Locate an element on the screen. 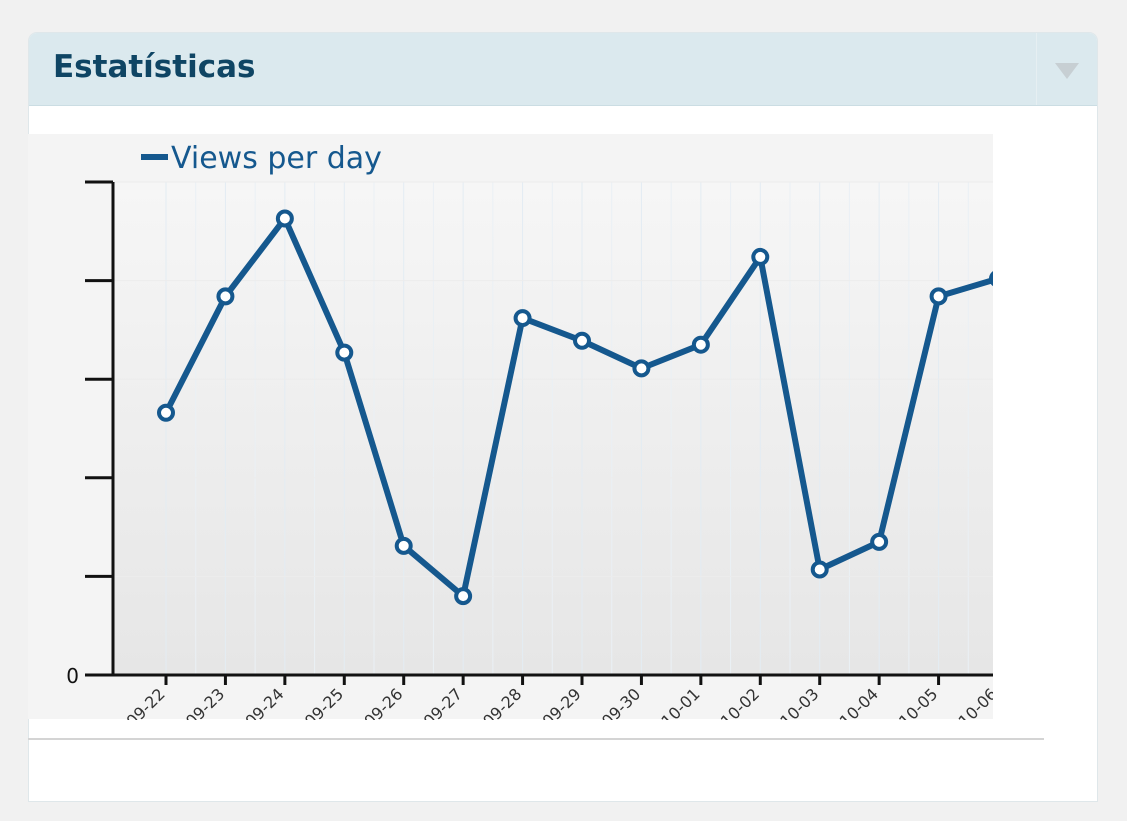 The height and width of the screenshot is (821, 1127). footer-divider is located at coordinates (536, 739).